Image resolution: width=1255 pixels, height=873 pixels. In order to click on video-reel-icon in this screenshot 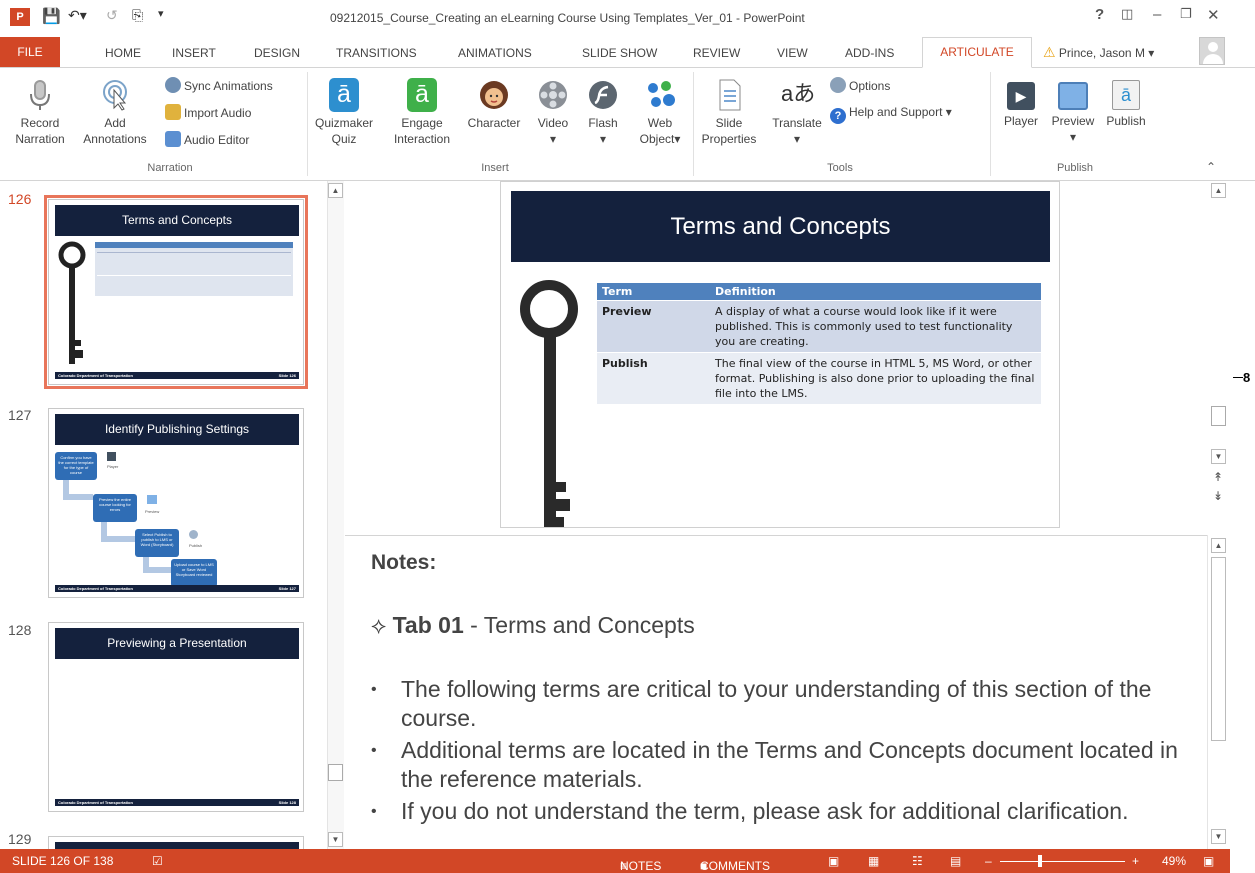, I will do `click(553, 95)`.